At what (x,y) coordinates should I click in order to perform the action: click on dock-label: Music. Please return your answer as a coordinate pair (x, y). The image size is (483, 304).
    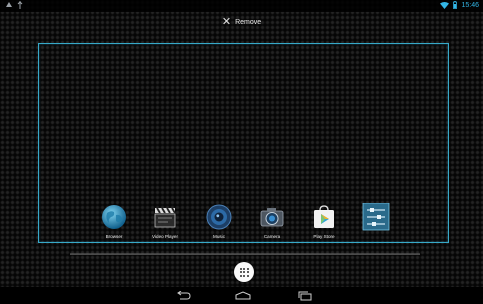
    Looking at the image, I should click on (219, 236).